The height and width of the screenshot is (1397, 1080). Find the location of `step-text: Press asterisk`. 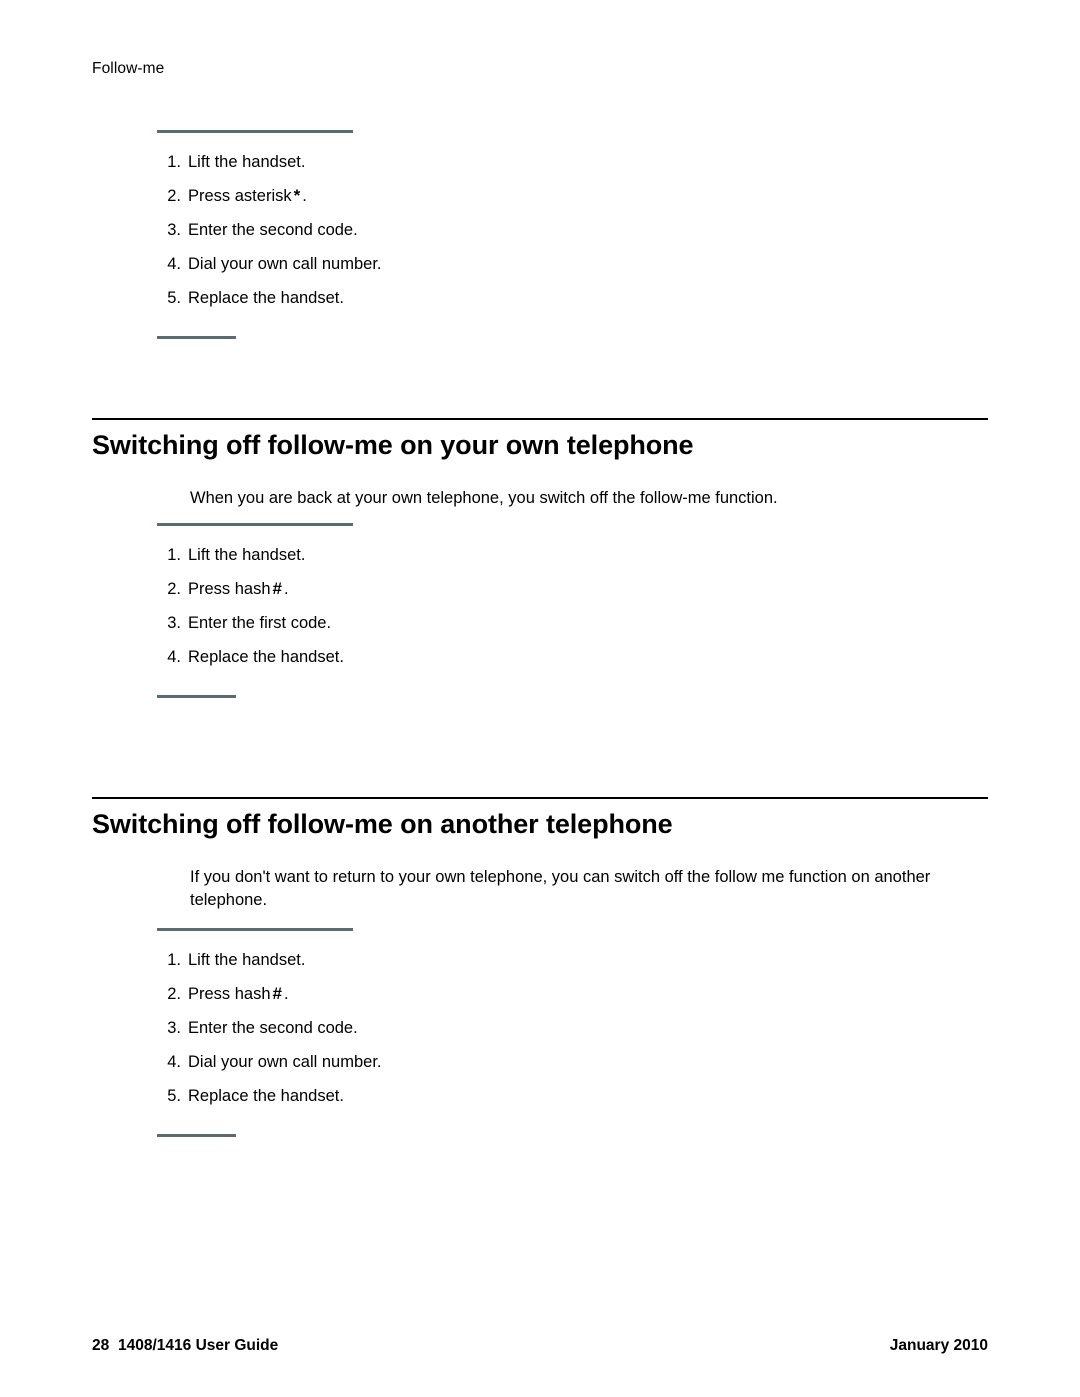

step-text: Press asterisk is located at coordinates (240, 196).